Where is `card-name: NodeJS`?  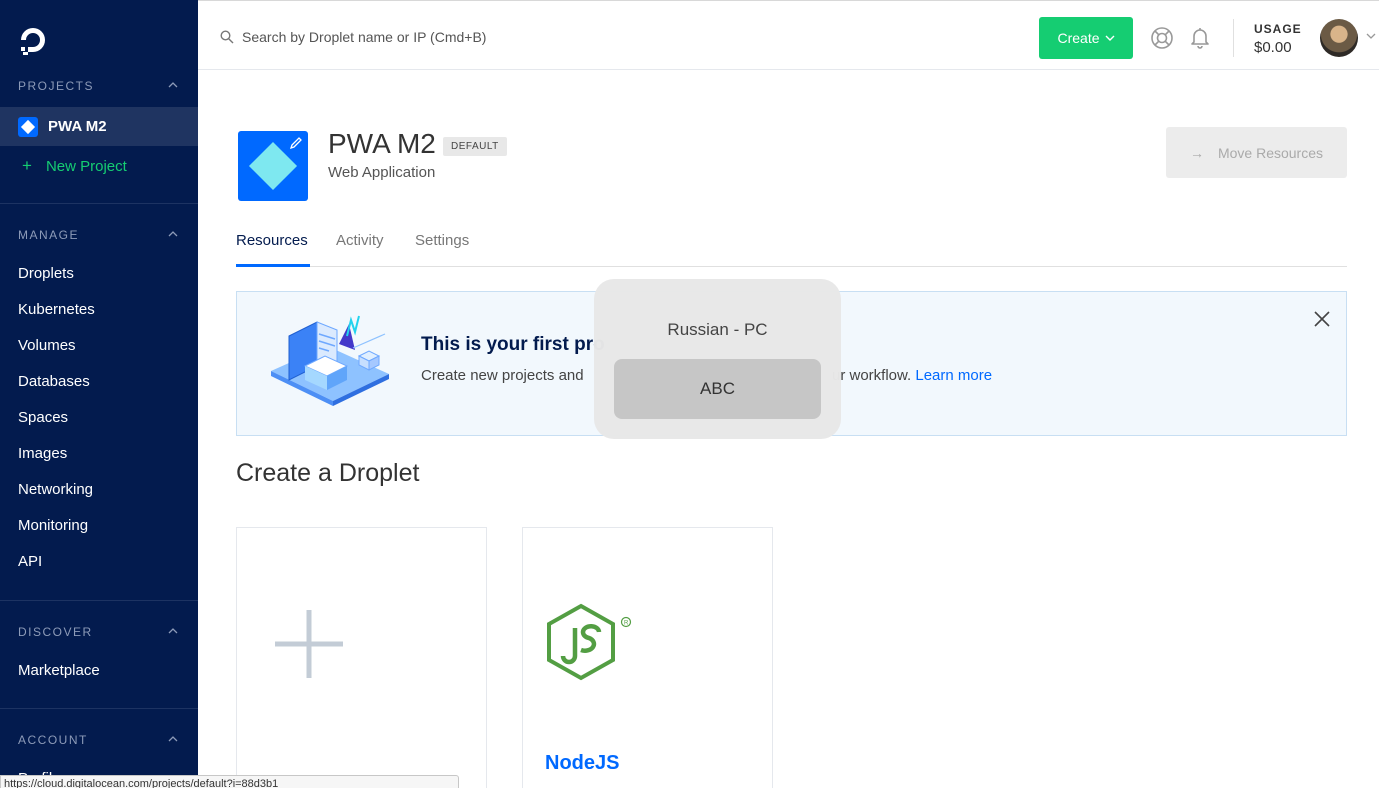
card-name: NodeJS is located at coordinates (582, 763).